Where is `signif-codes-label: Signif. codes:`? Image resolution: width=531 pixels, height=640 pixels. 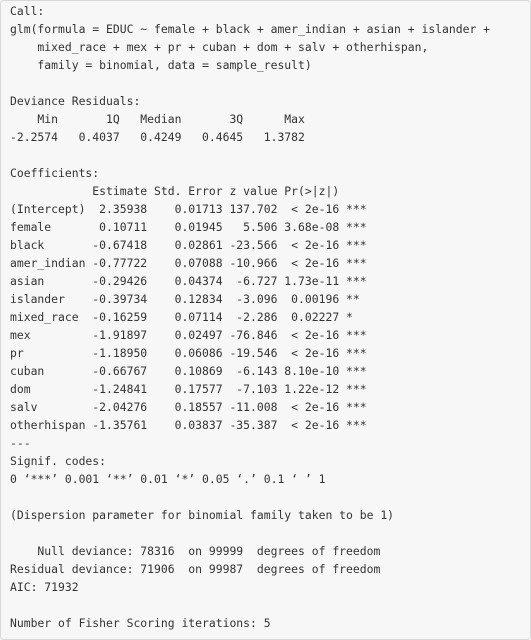 signif-codes-label: Signif. codes: is located at coordinates (65, 461).